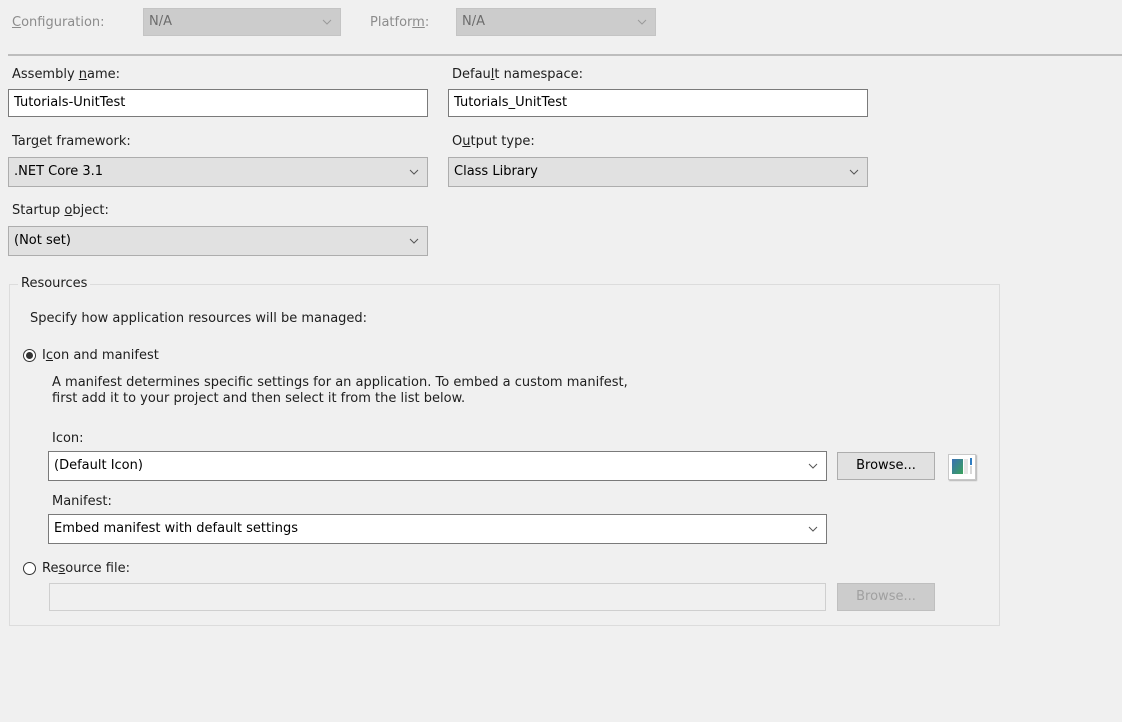  Describe the element at coordinates (437, 597) in the screenshot. I see `resource-file-input` at that location.